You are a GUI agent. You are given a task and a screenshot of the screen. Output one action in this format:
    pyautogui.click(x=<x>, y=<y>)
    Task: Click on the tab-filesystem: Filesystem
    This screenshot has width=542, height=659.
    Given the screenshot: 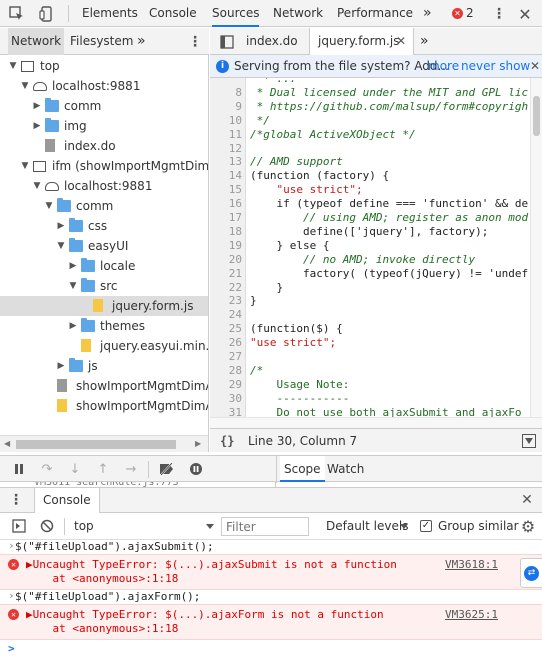 What is the action you would take?
    pyautogui.click(x=101, y=41)
    